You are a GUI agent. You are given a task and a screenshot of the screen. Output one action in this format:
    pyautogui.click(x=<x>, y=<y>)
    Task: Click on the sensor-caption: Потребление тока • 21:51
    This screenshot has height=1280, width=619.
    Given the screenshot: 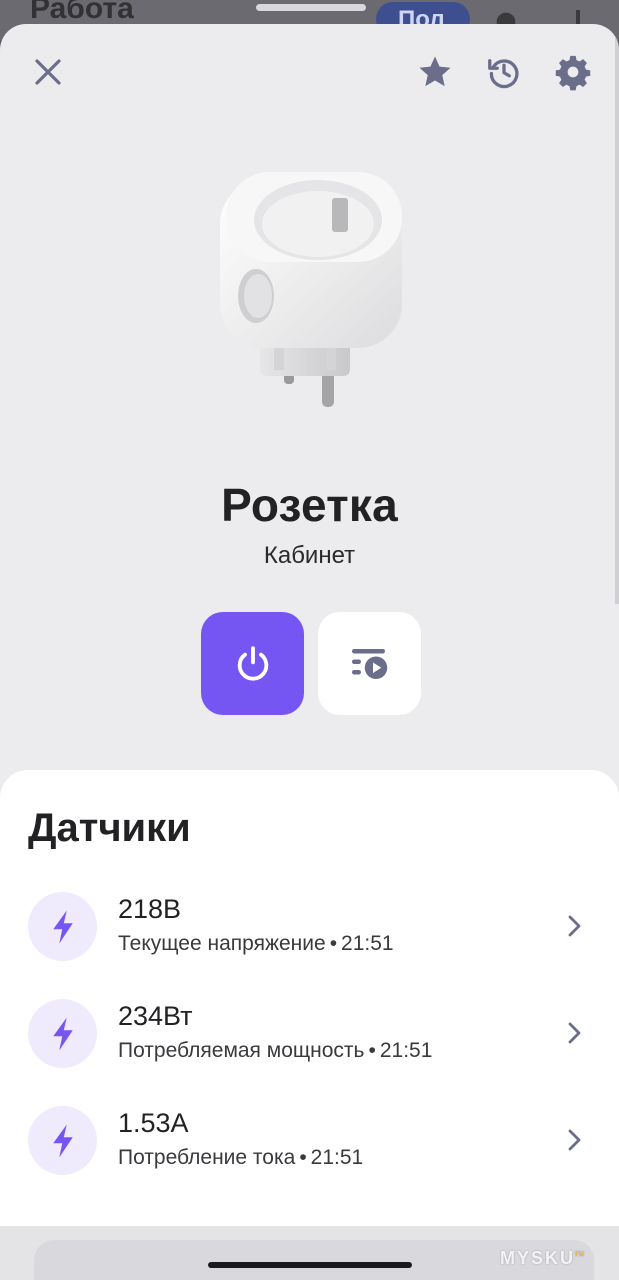 What is the action you would take?
    pyautogui.click(x=241, y=1157)
    